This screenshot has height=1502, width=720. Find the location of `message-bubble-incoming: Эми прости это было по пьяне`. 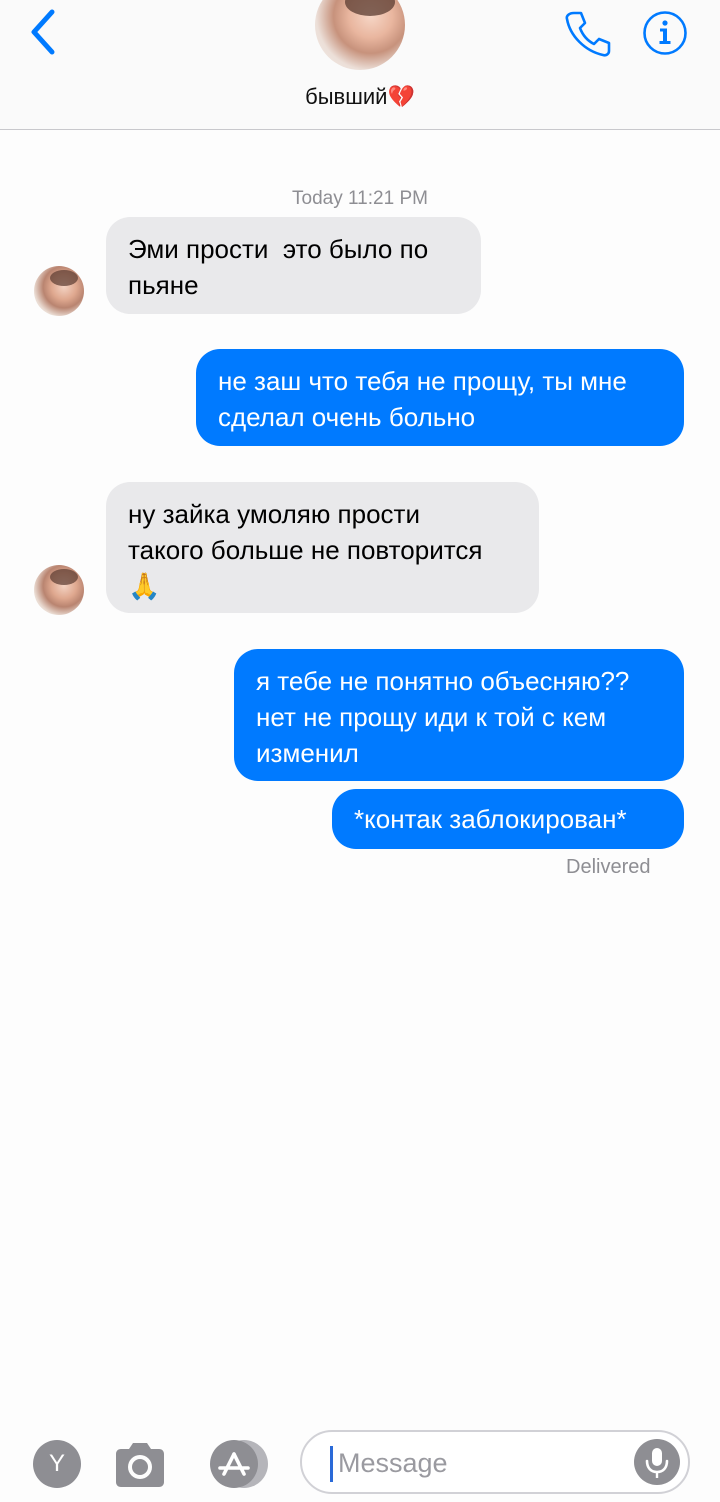

message-bubble-incoming: Эми прости это было по пьяне is located at coordinates (293, 265).